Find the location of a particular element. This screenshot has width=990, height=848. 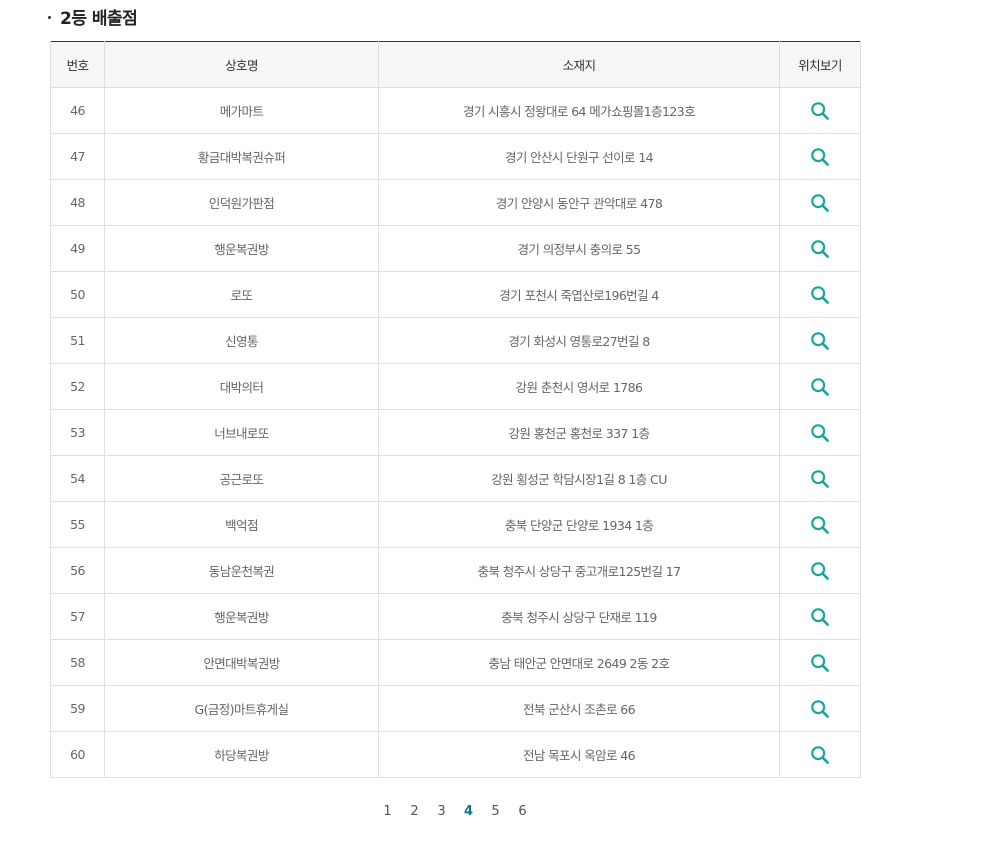

table-row: 55 백억점 충북 단양군 단양로 1934 1층 is located at coordinates (455, 524).